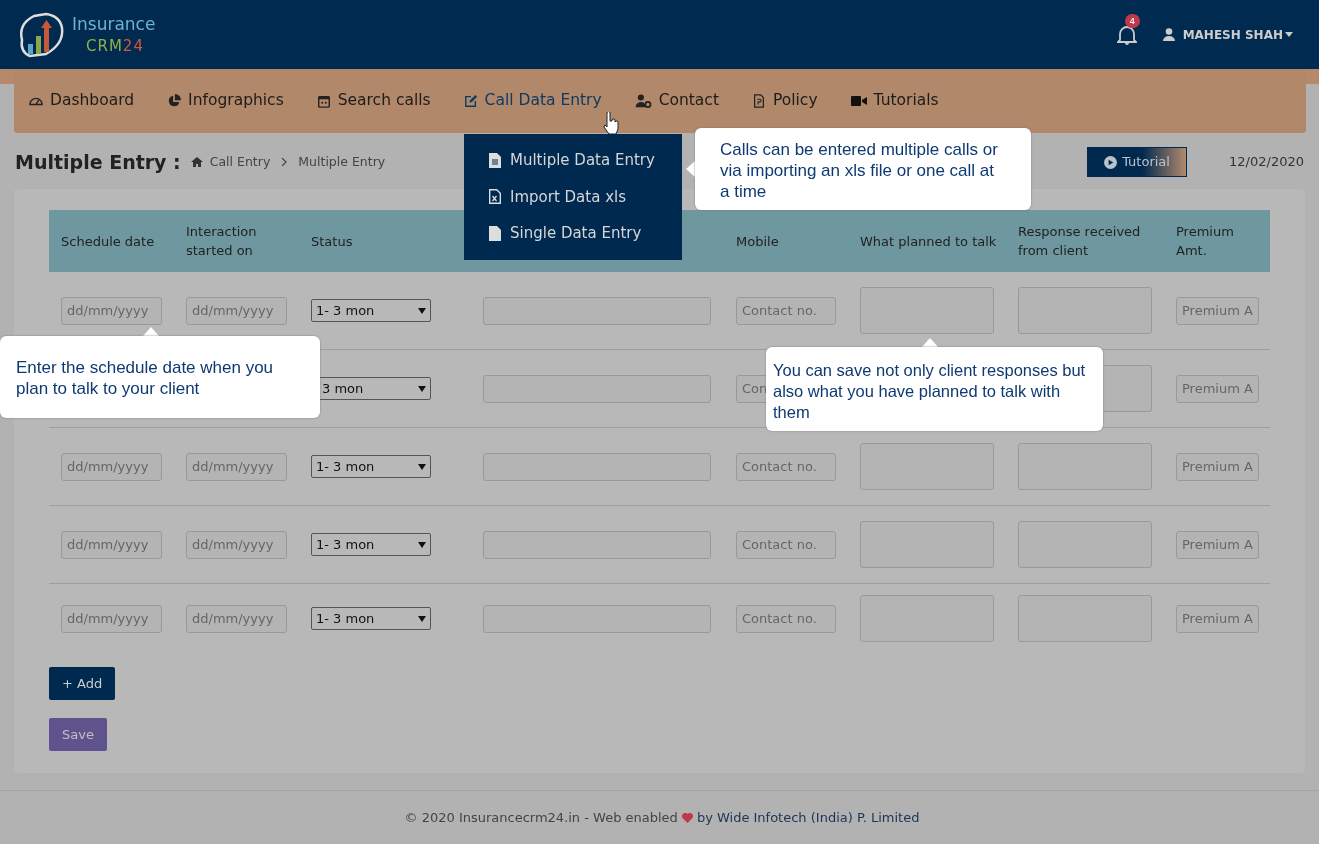  What do you see at coordinates (196, 162) in the screenshot?
I see `home-icon` at bounding box center [196, 162].